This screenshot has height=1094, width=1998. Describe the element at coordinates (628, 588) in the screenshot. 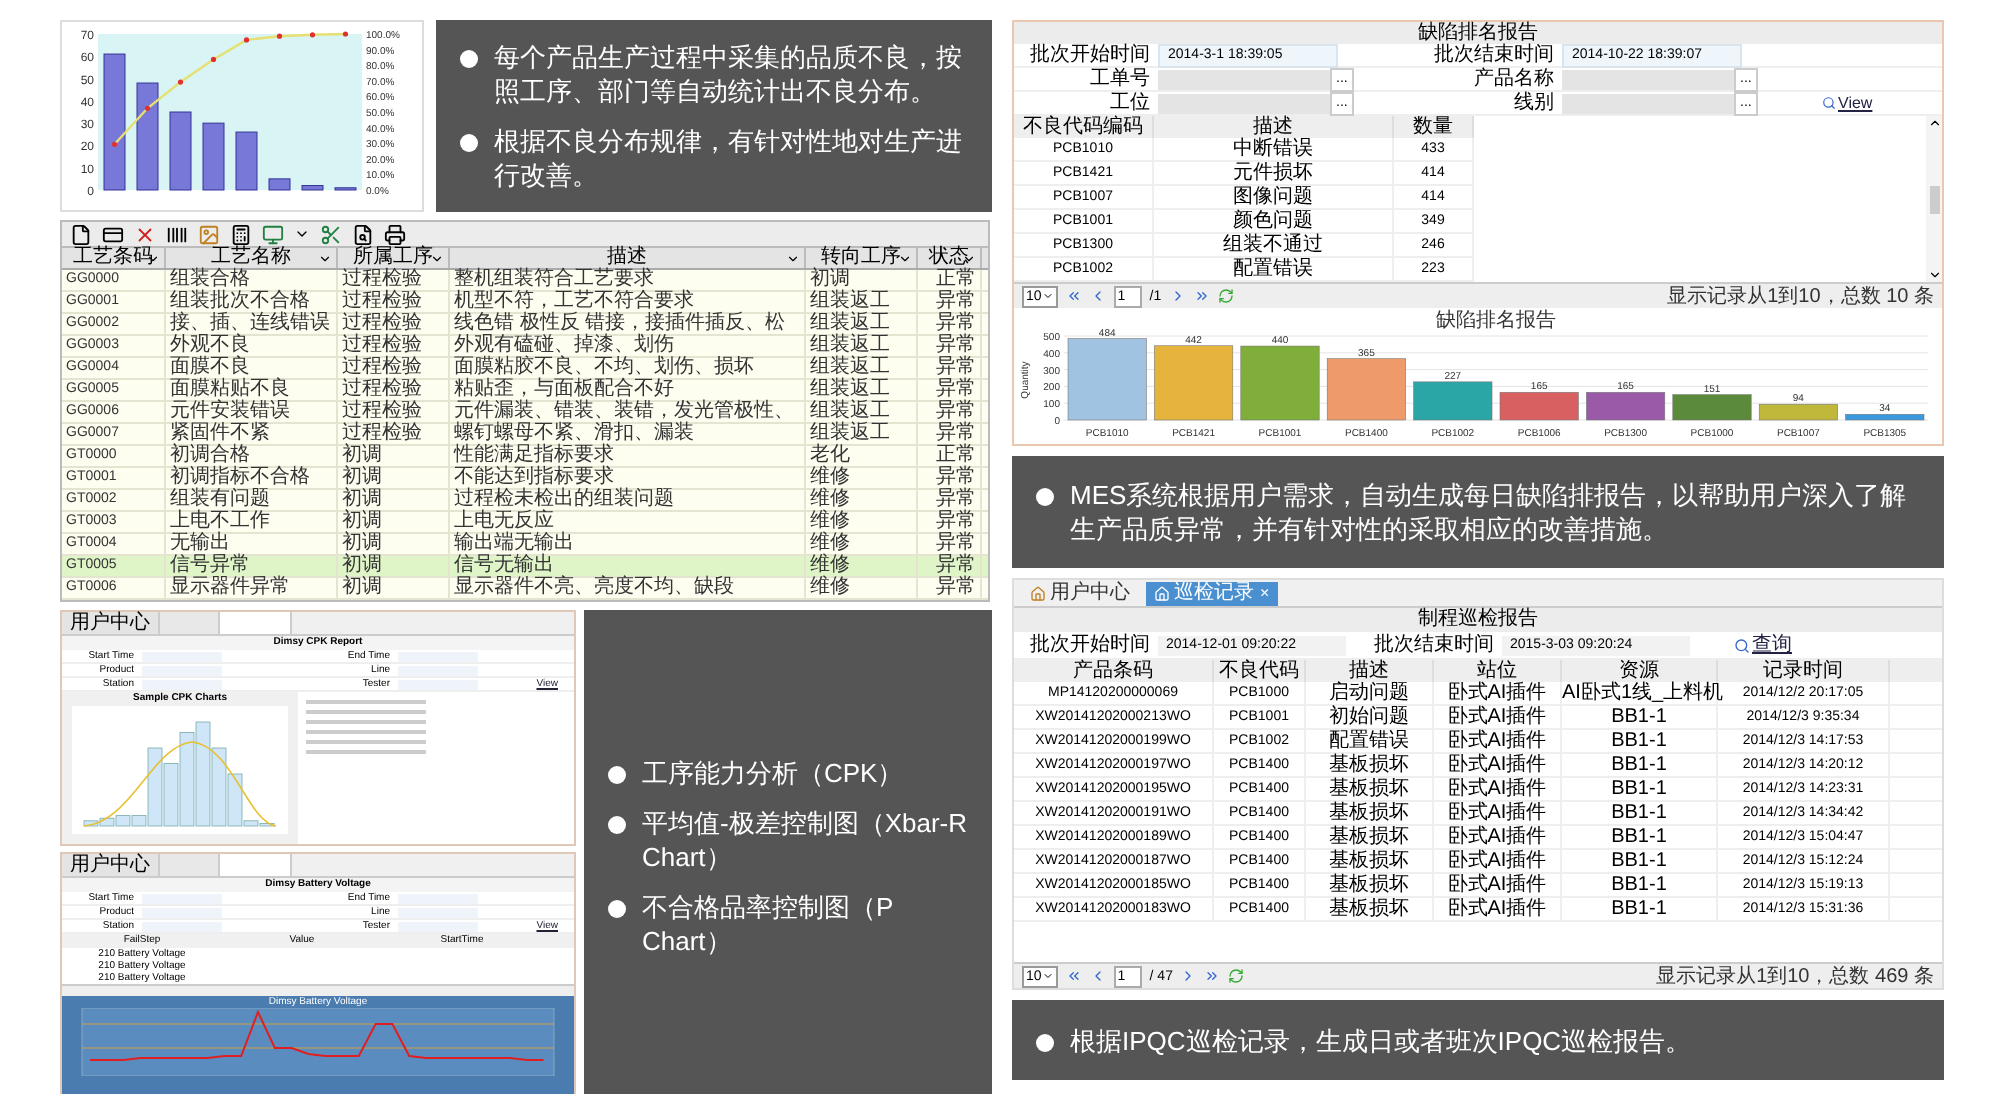

I see `table-cell: 显示器件不亮、亮度不均、缺段` at that location.